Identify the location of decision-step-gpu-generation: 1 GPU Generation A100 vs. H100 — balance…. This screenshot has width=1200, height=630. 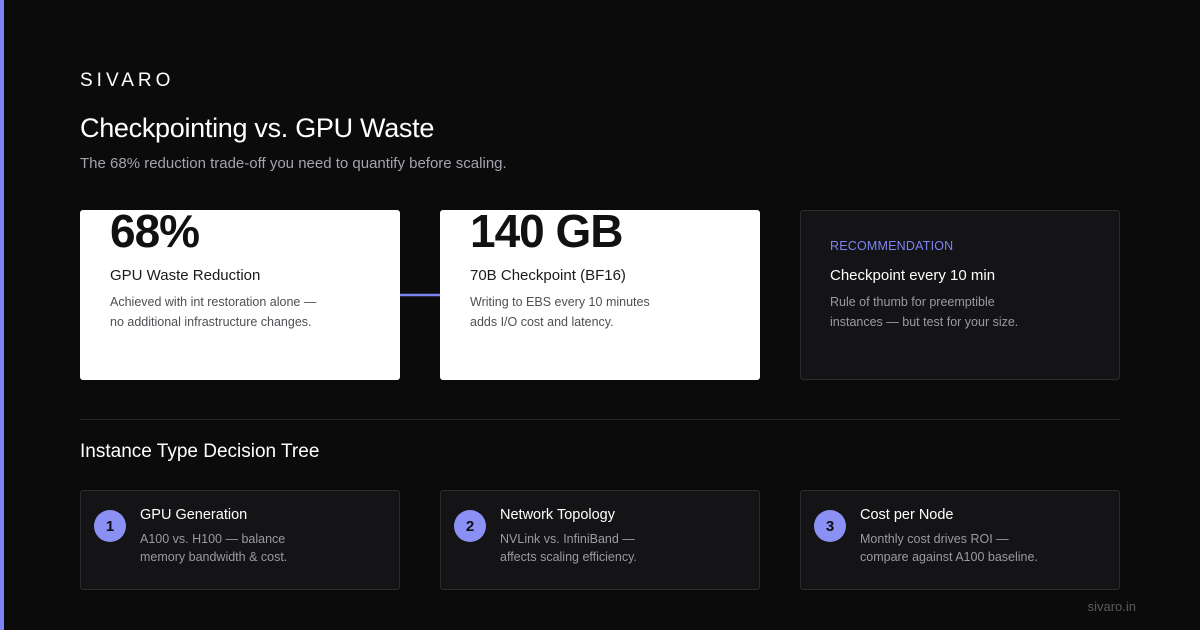
(240, 540).